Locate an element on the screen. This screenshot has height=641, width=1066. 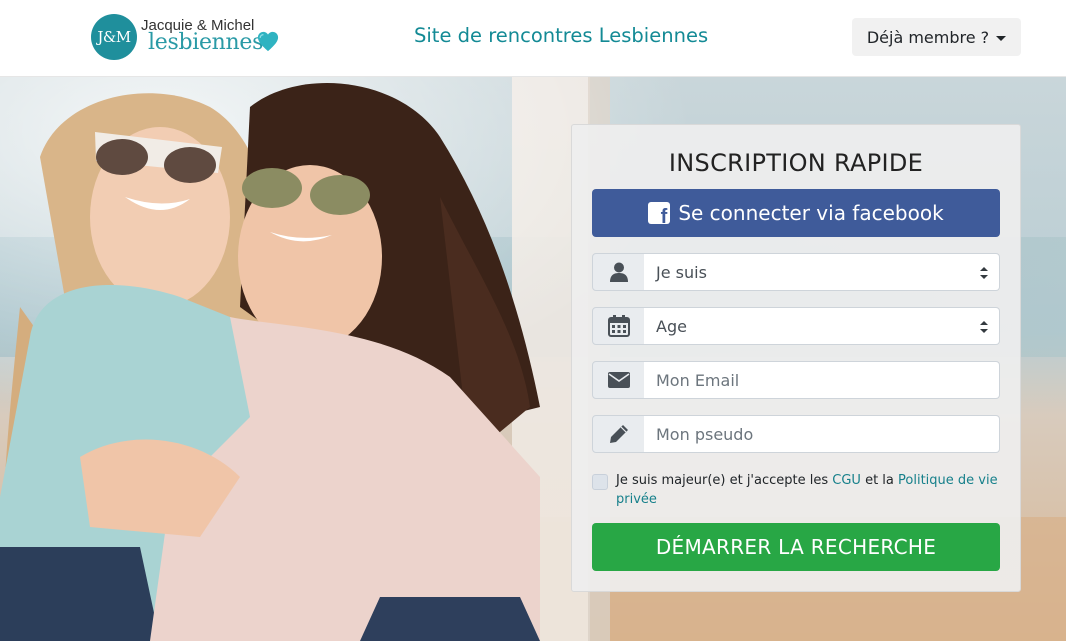
email-field is located at coordinates (796, 380).